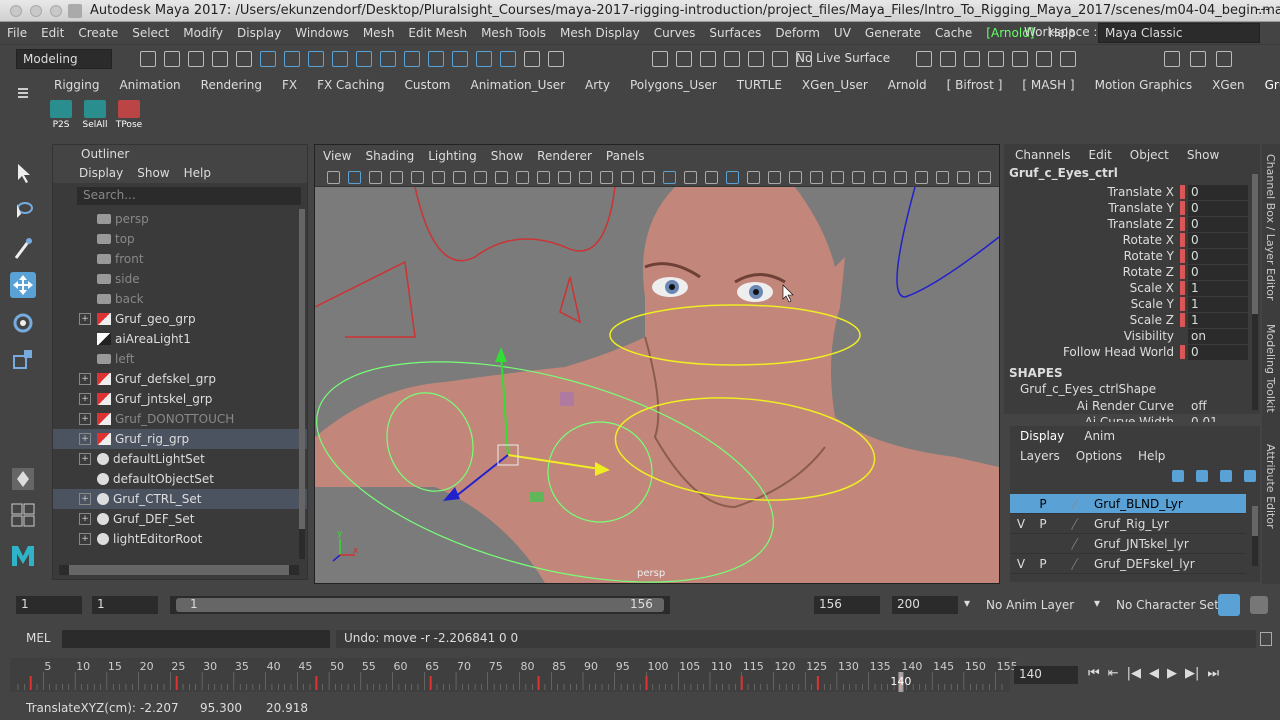 The height and width of the screenshot is (720, 1280). What do you see at coordinates (564, 156) in the screenshot?
I see `viewport-menu-renderer: Renderer` at bounding box center [564, 156].